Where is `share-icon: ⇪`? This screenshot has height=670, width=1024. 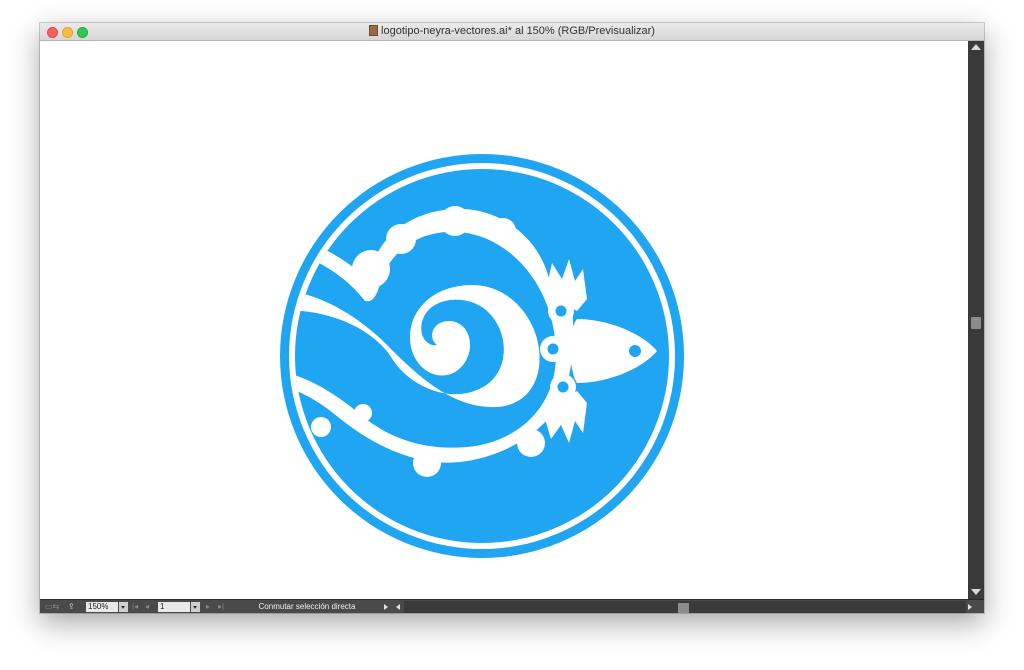
share-icon: ⇪ is located at coordinates (71, 607).